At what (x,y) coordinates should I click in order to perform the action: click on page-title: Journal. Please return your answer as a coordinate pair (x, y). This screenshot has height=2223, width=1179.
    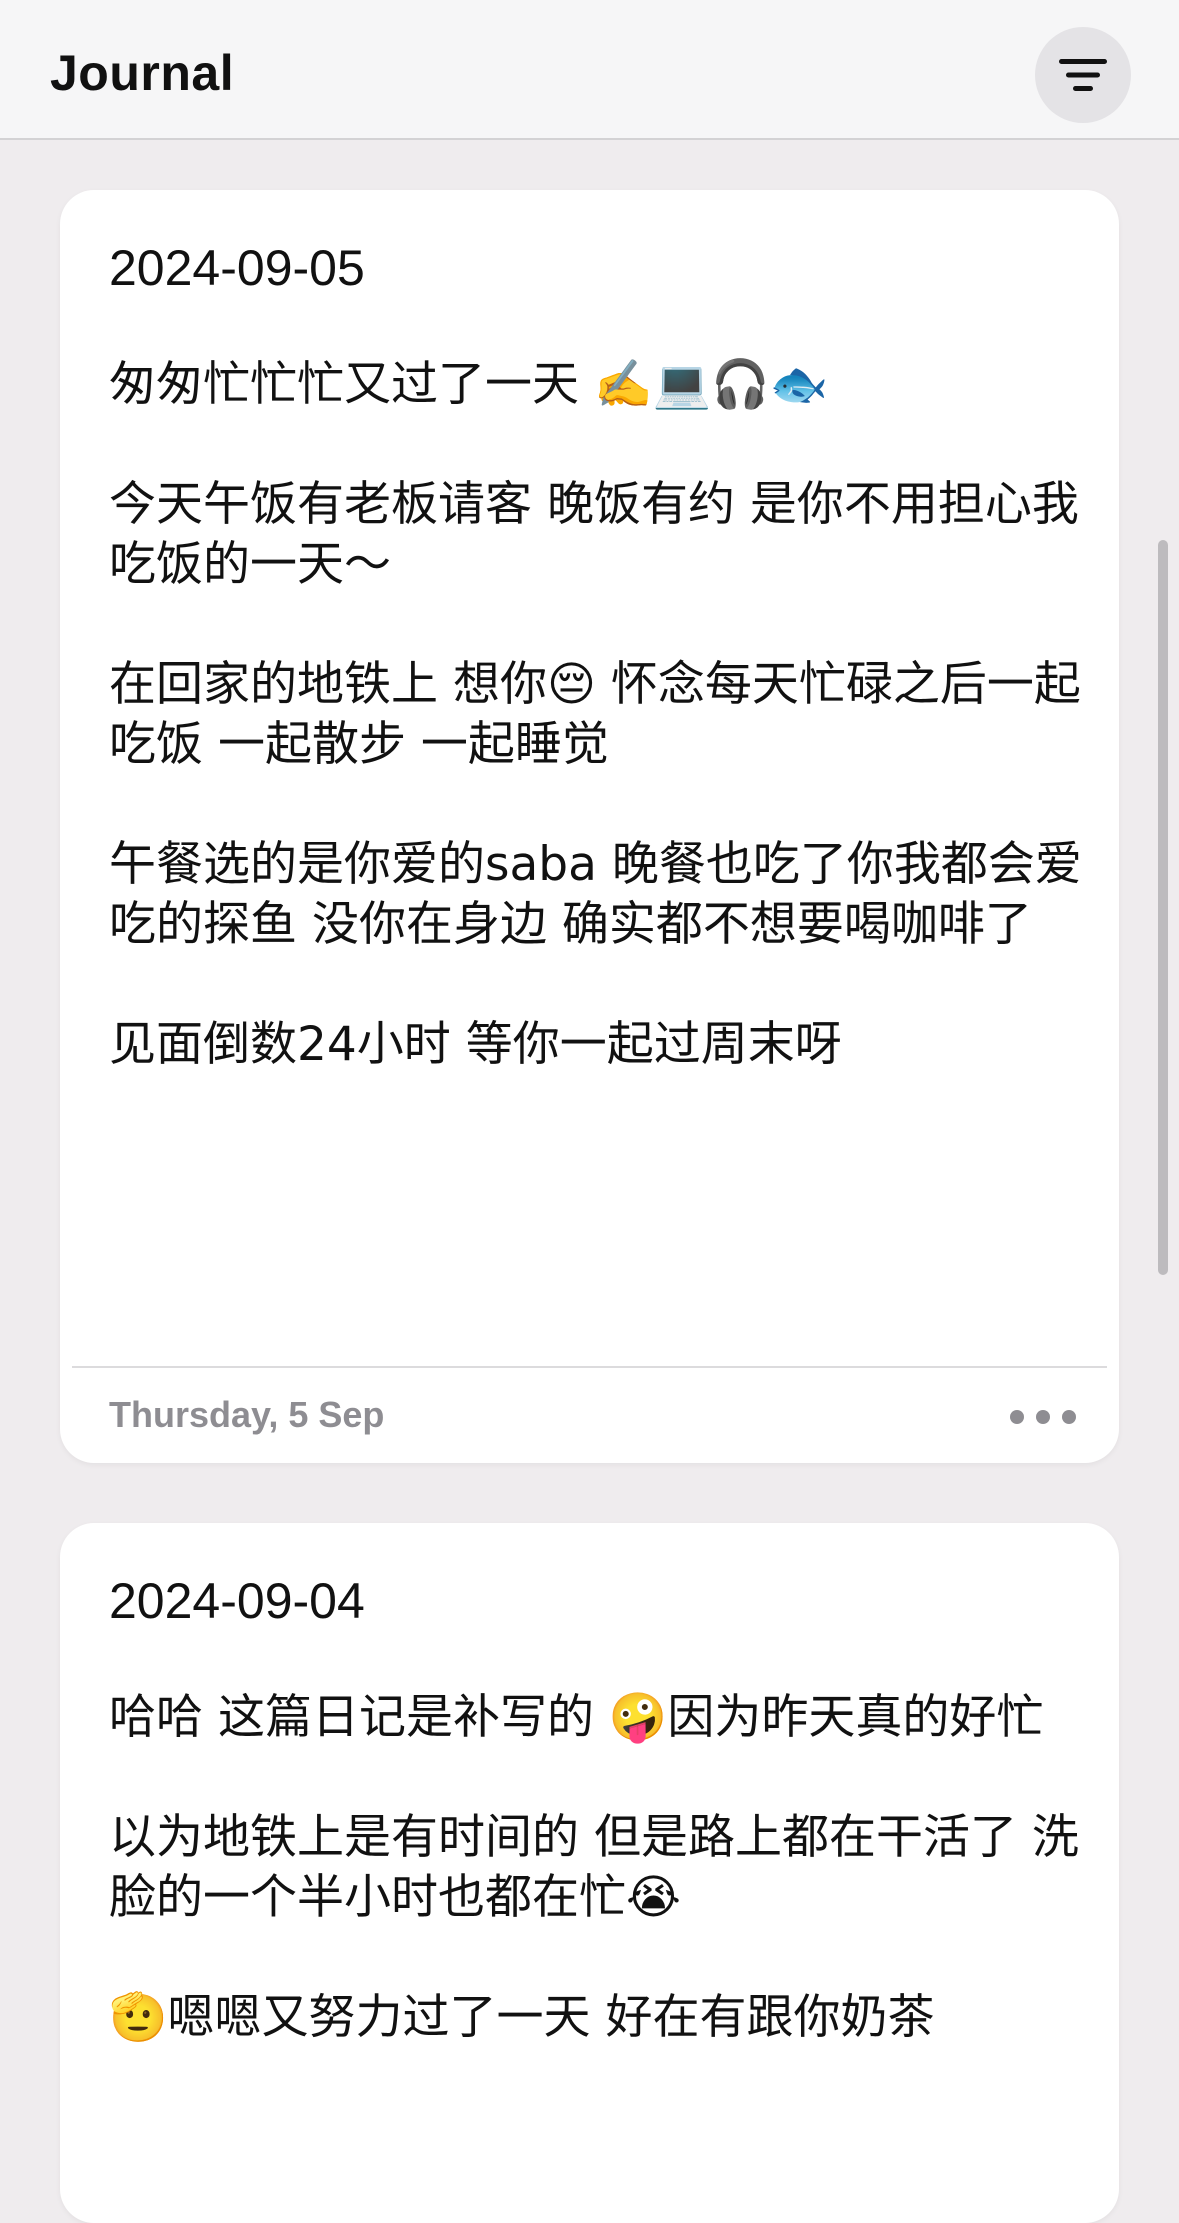
    Looking at the image, I should click on (142, 73).